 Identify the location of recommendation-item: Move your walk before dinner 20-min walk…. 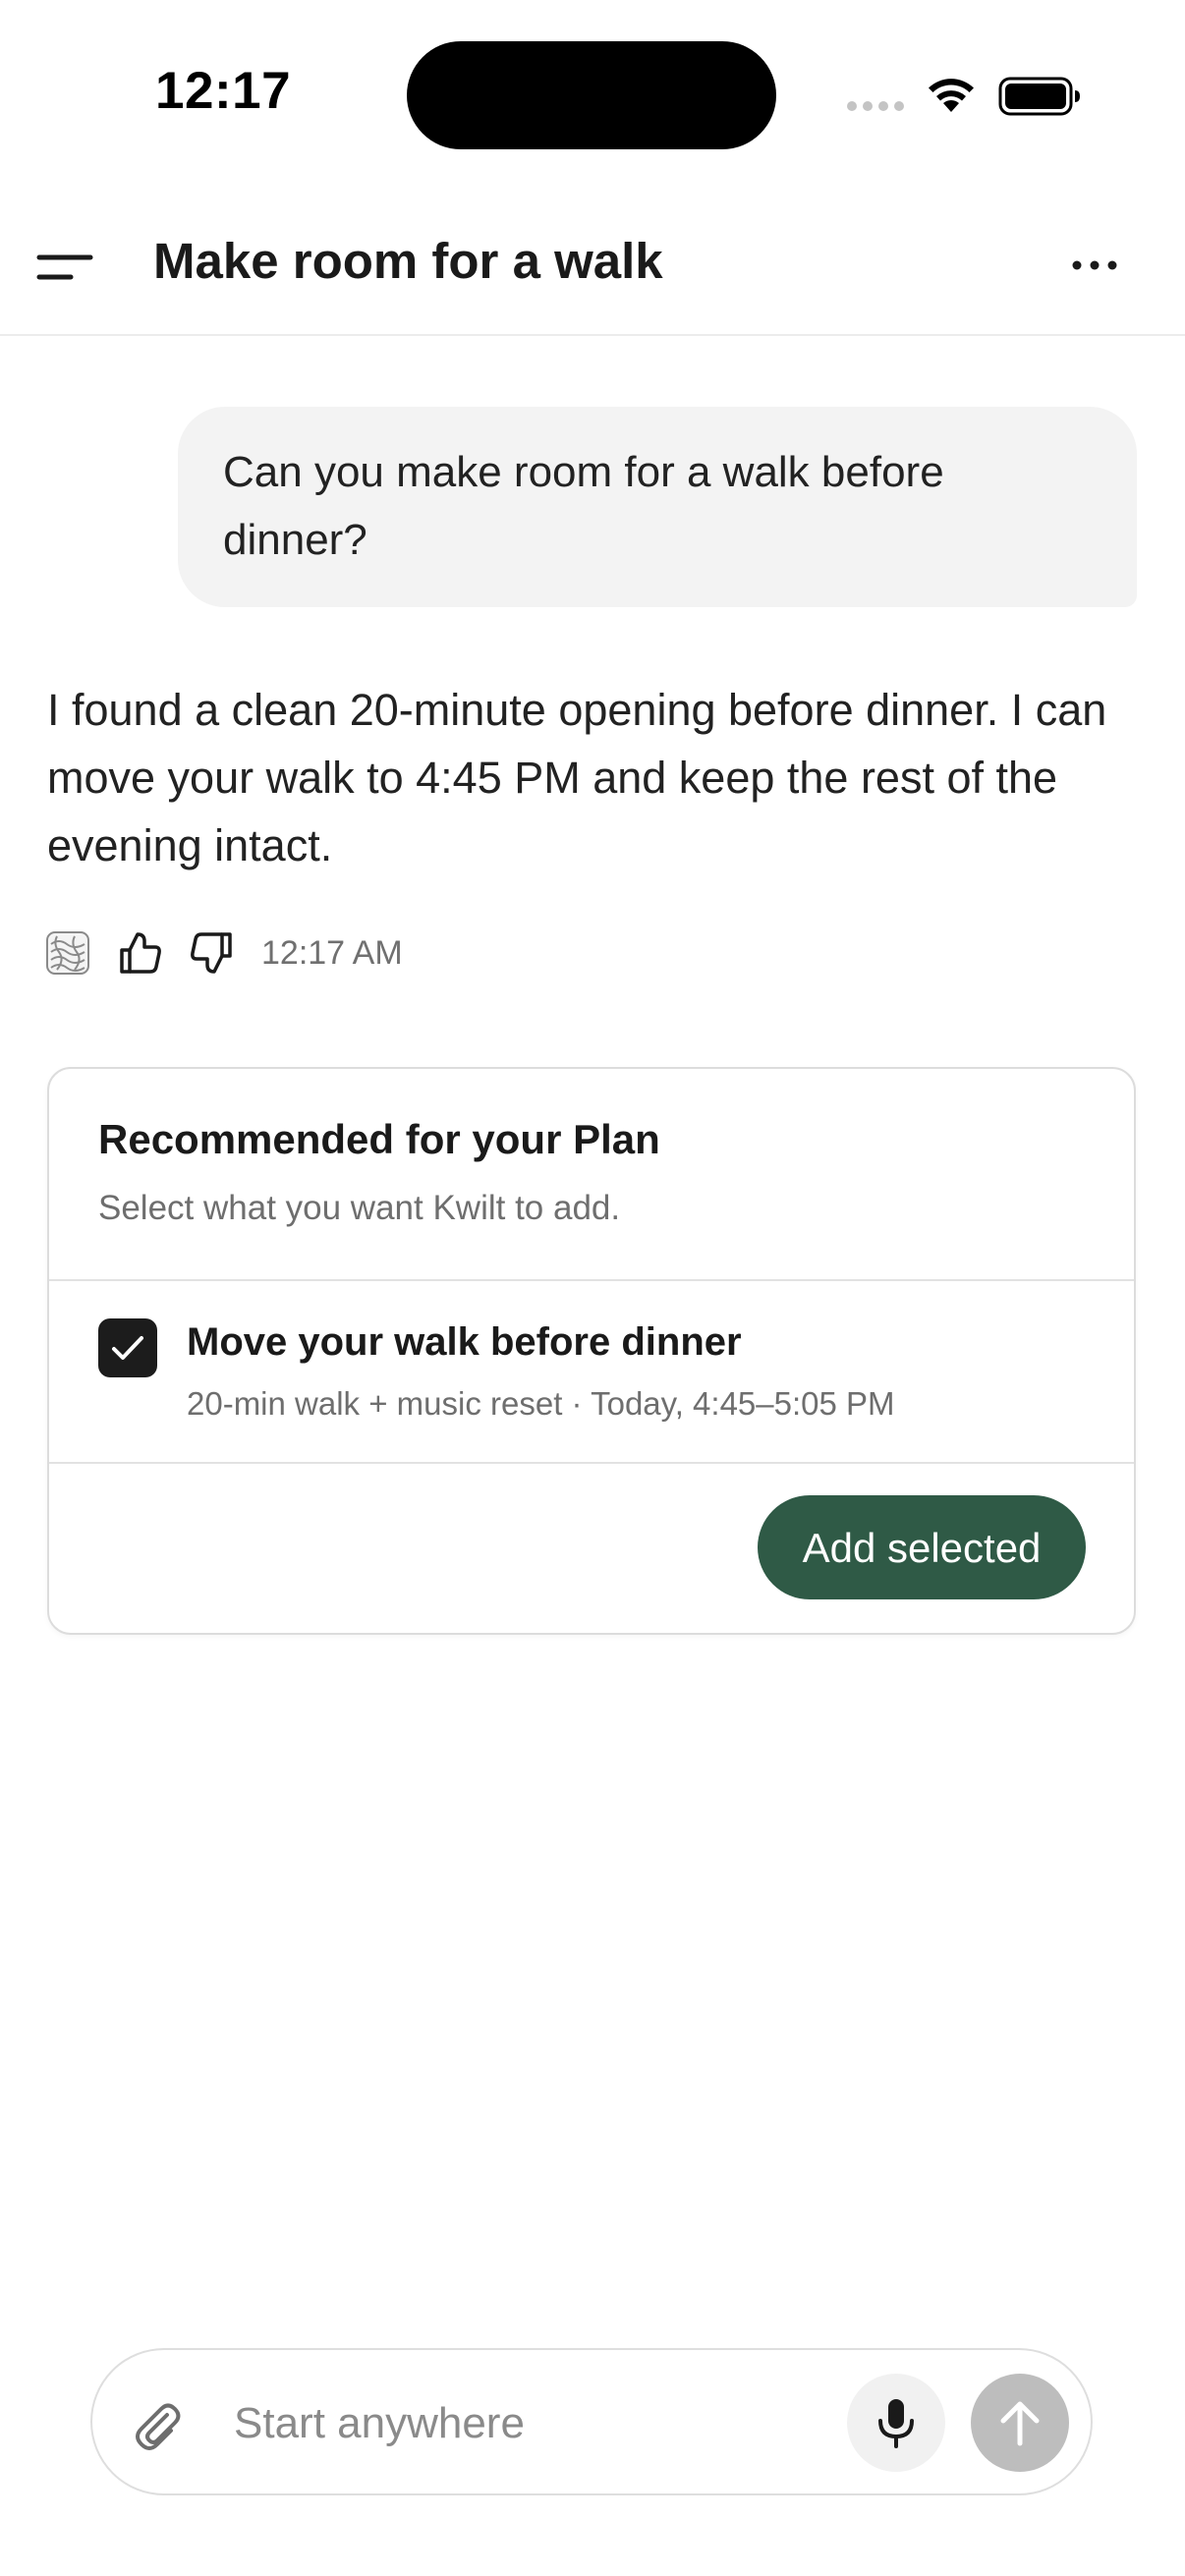
(592, 1372).